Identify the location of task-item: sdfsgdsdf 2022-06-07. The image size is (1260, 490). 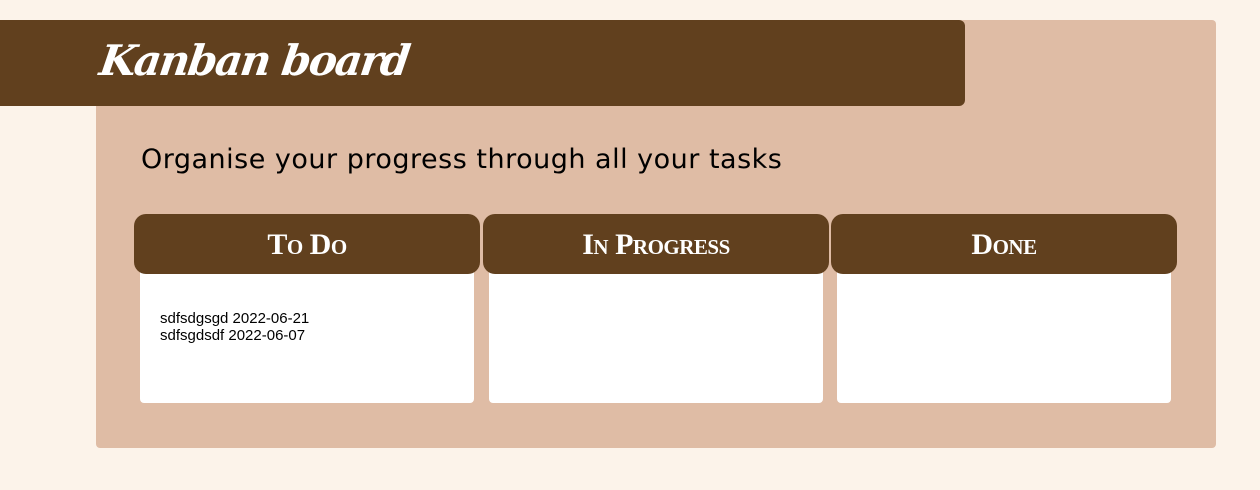
(317, 335).